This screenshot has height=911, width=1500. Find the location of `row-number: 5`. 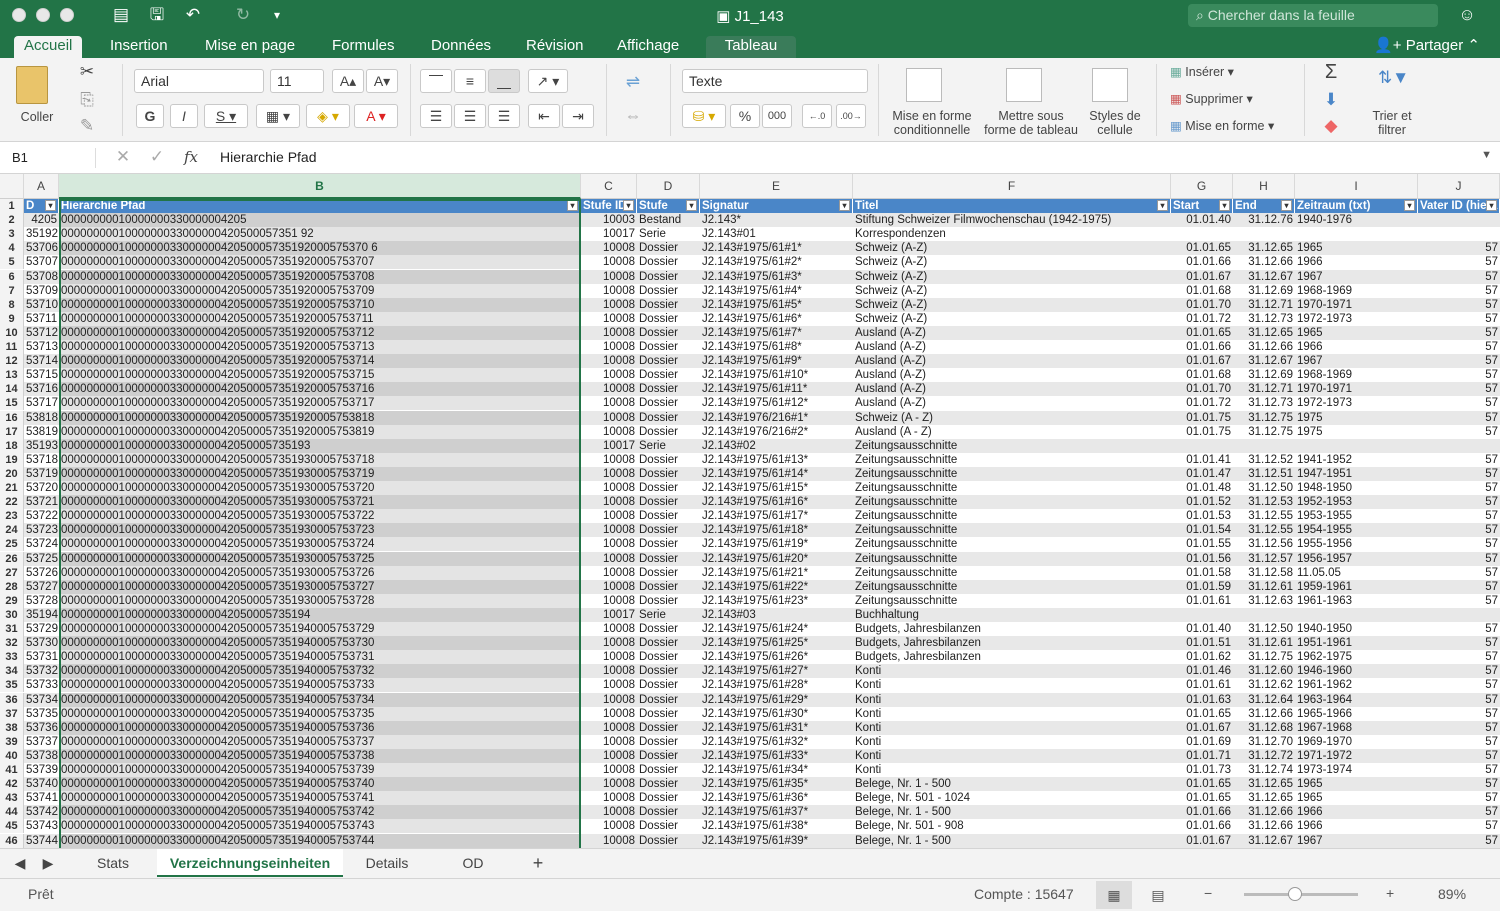

row-number: 5 is located at coordinates (12, 262).